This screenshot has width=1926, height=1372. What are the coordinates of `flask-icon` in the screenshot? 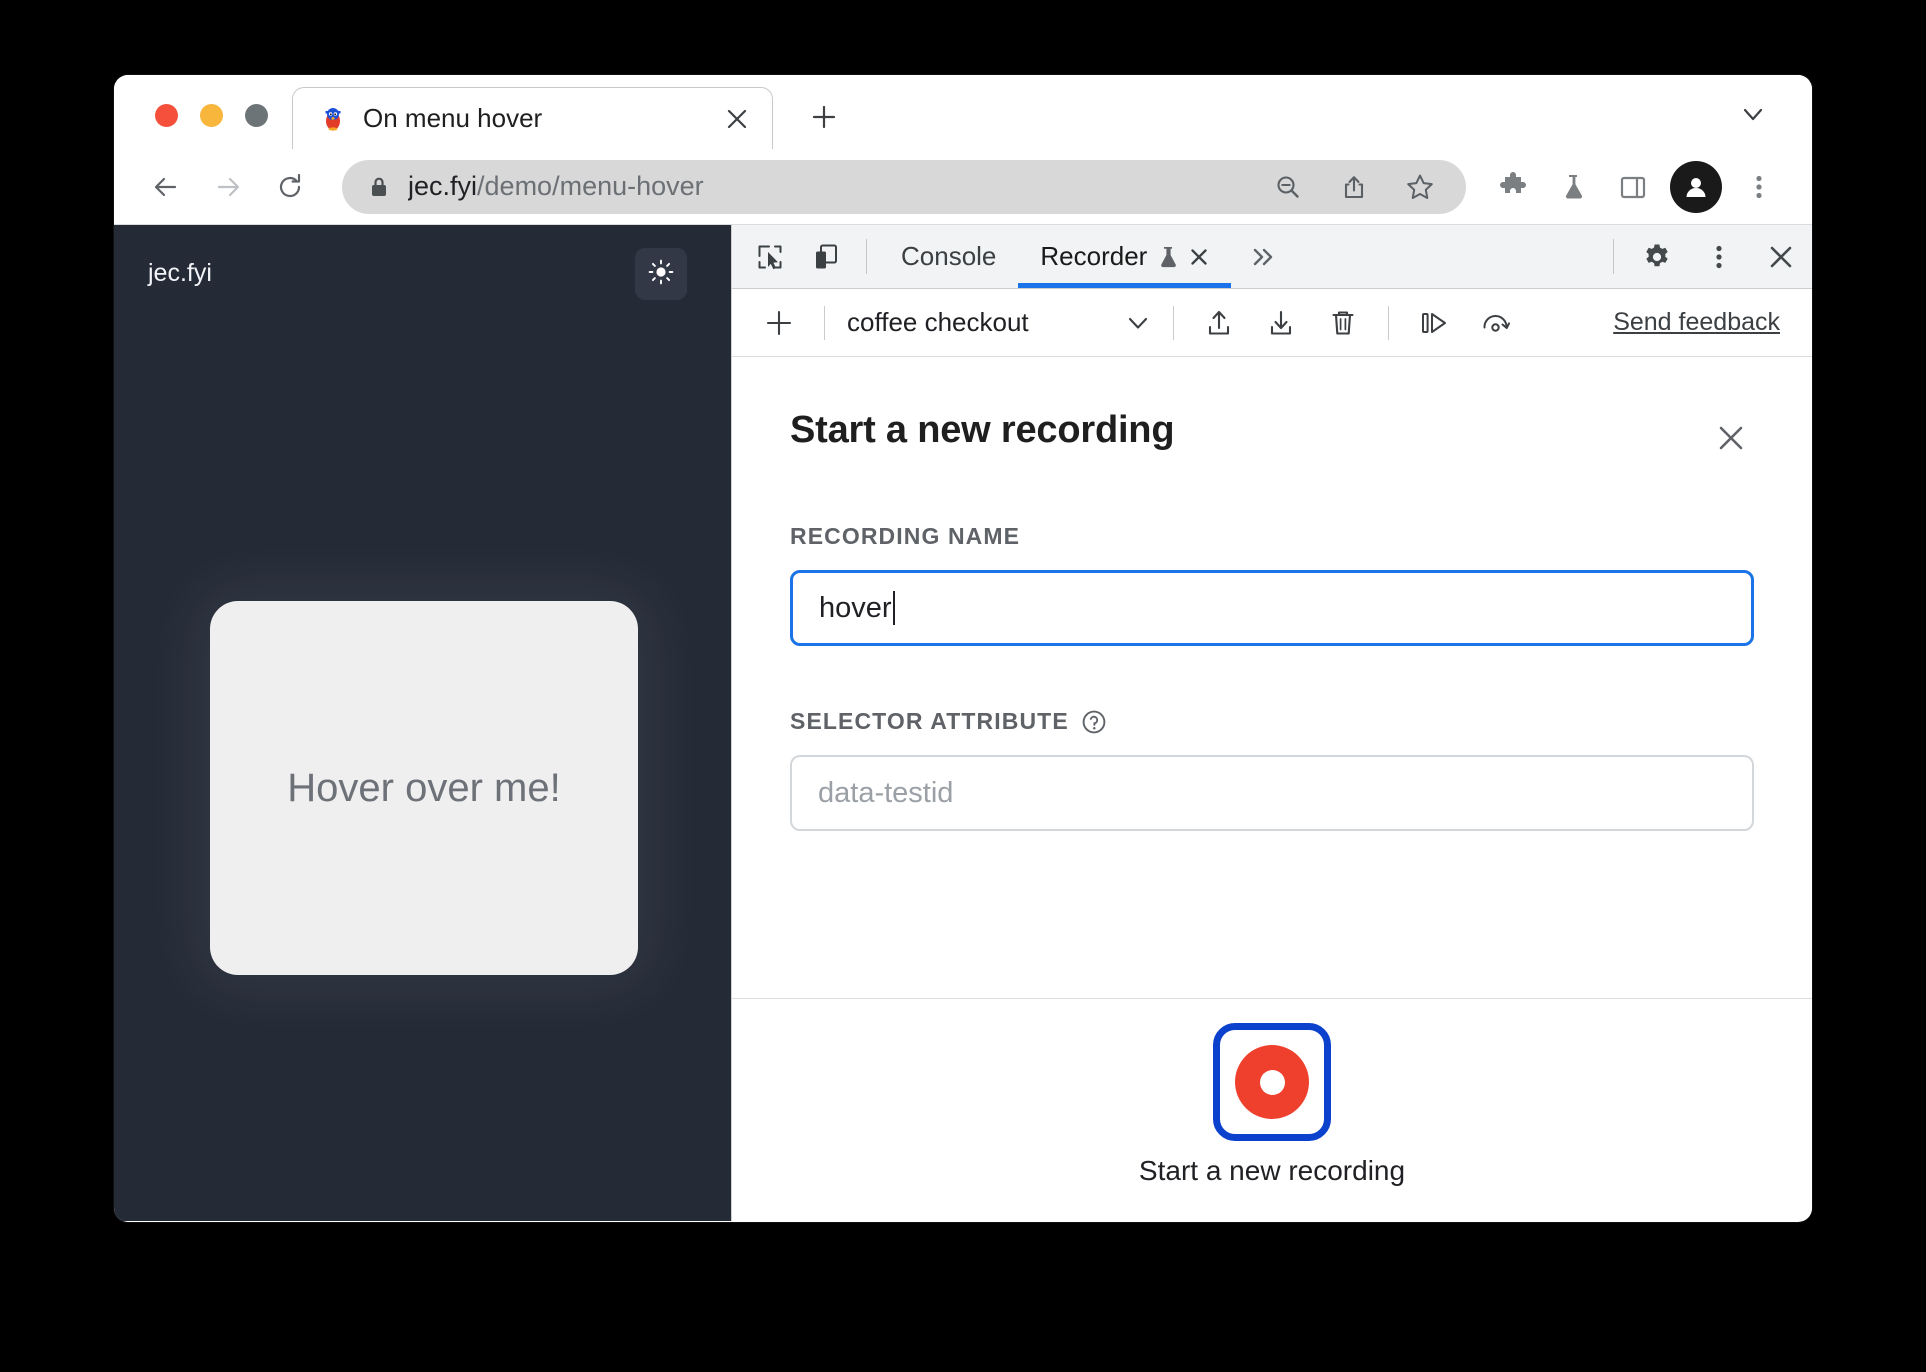 It's located at (1573, 187).